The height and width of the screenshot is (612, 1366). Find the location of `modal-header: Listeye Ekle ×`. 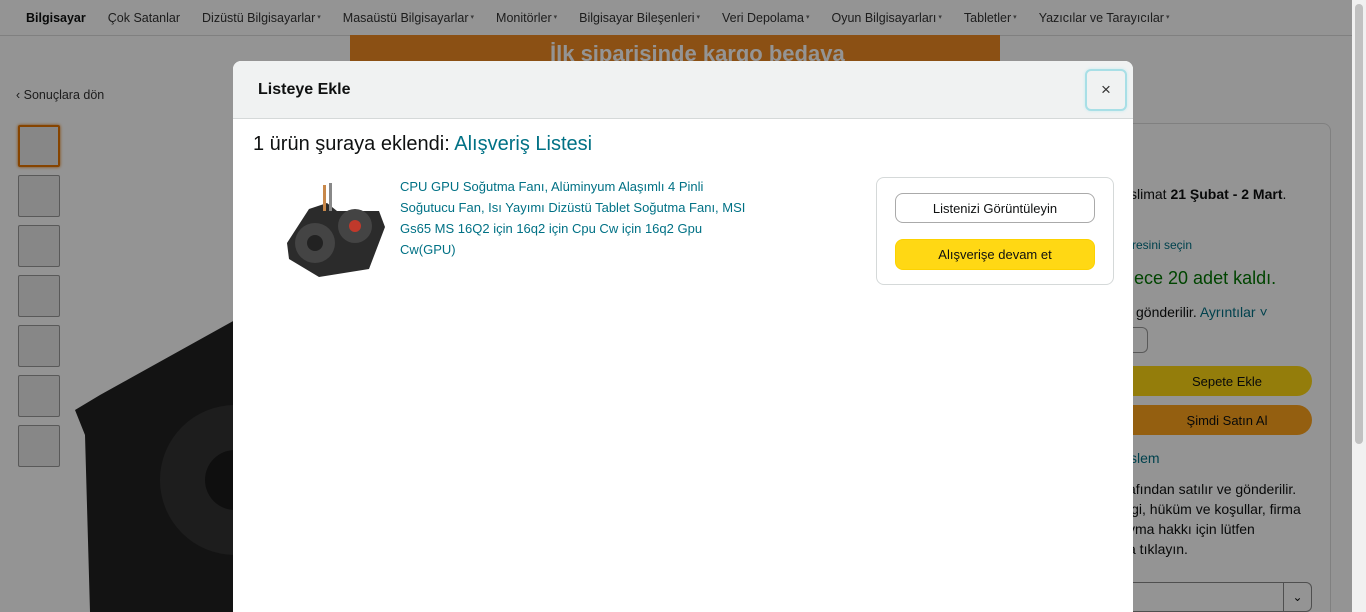

modal-header: Listeye Ekle × is located at coordinates (683, 90).